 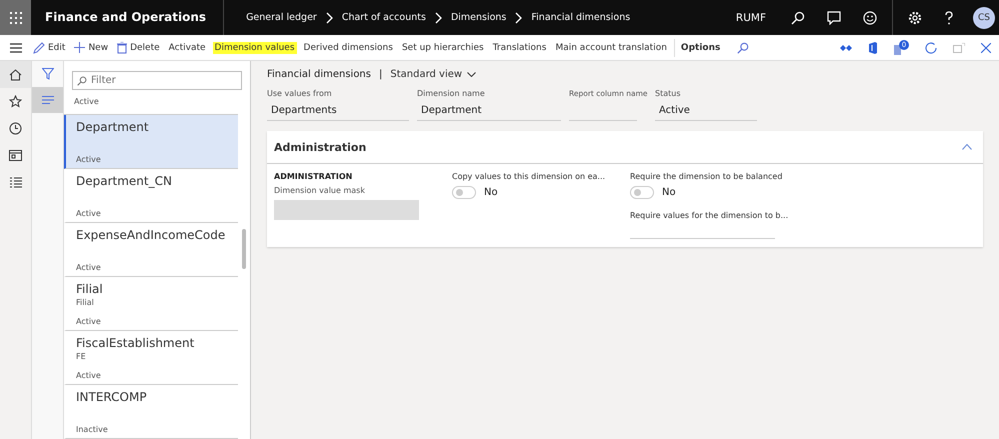 I want to click on diamond-icon, so click(x=846, y=48).